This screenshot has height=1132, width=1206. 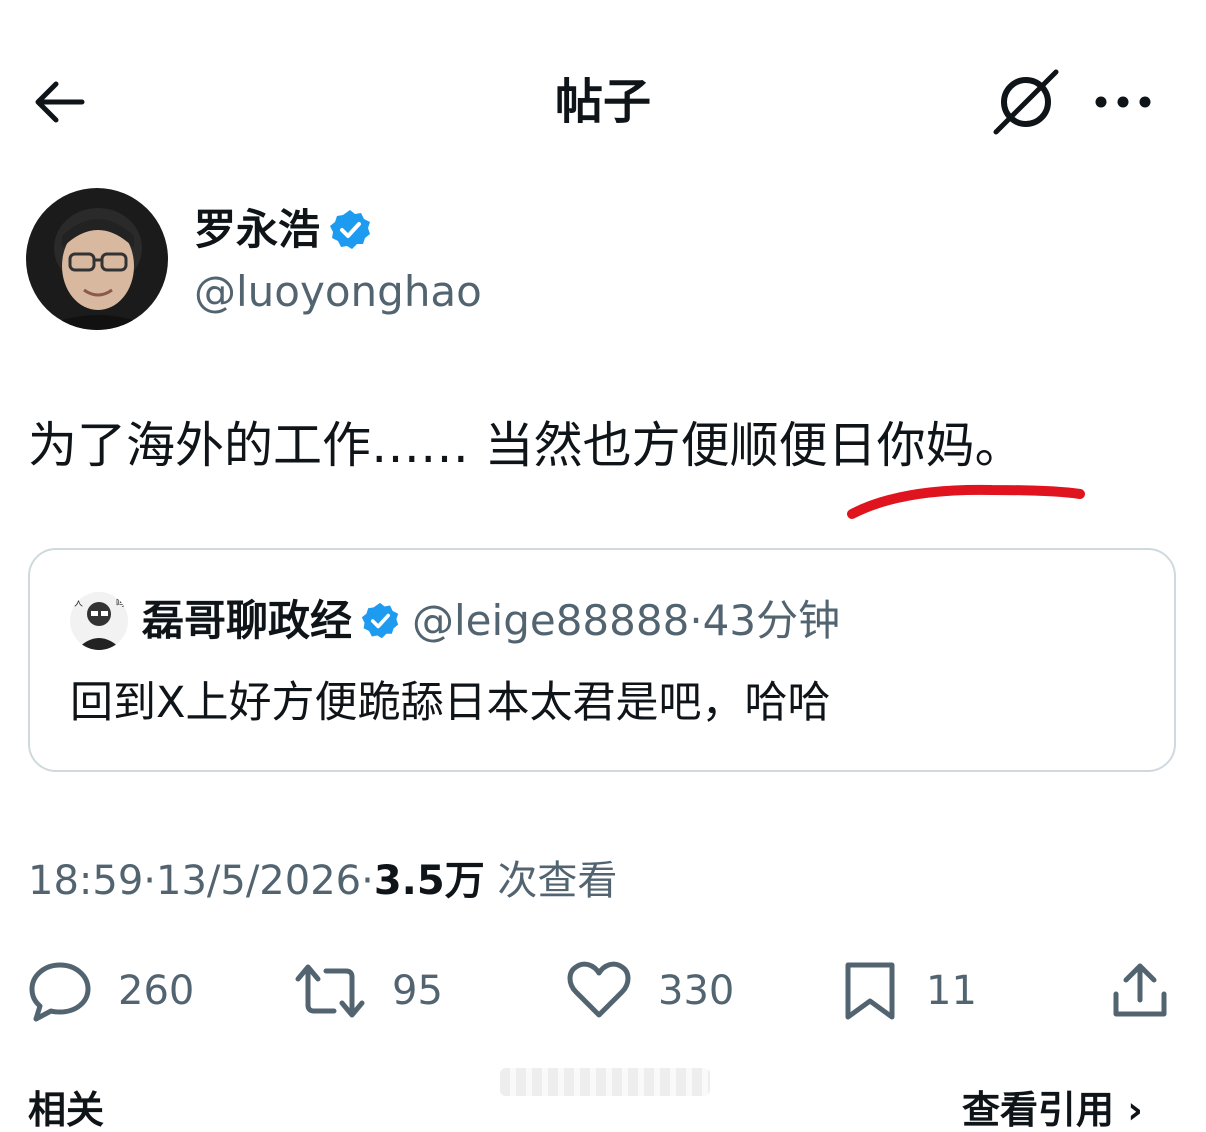 I want to click on grok-icon, so click(x=1026, y=102).